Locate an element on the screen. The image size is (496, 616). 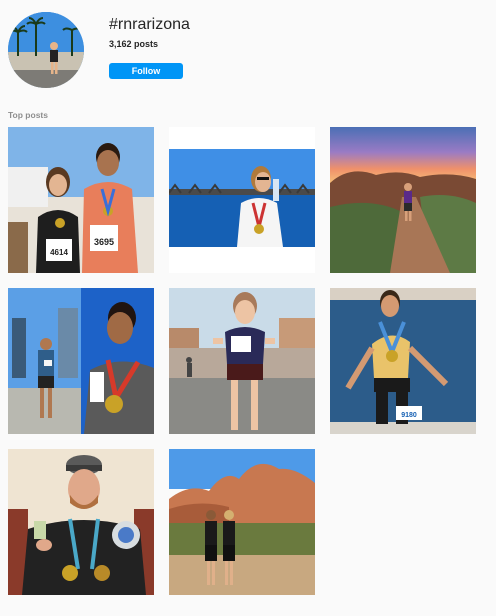
post-tile-6: 9180 is located at coordinates (403, 361).